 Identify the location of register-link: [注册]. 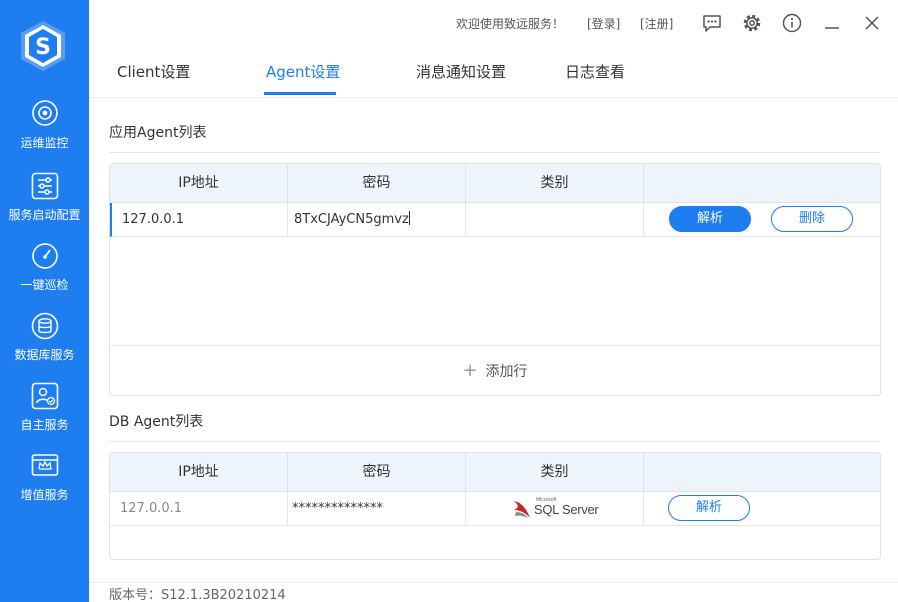
(656, 23).